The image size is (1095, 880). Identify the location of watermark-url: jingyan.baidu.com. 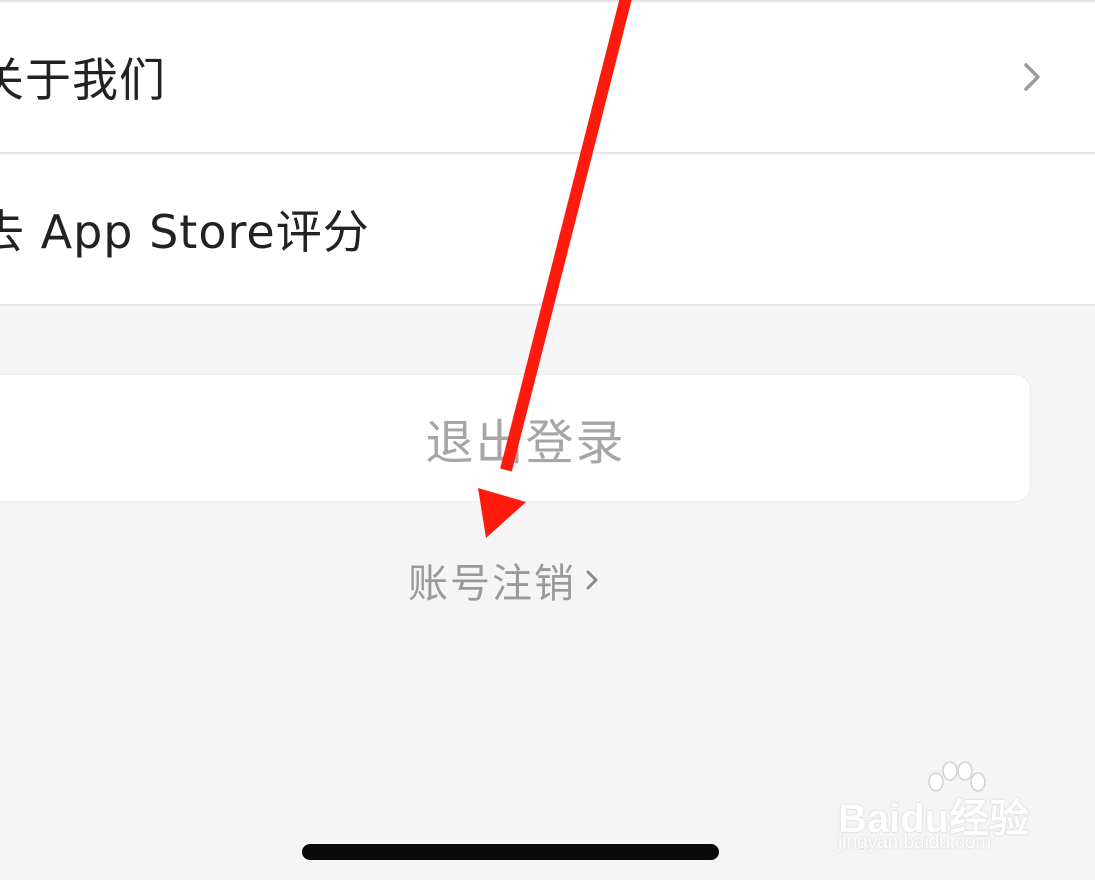
(915, 842).